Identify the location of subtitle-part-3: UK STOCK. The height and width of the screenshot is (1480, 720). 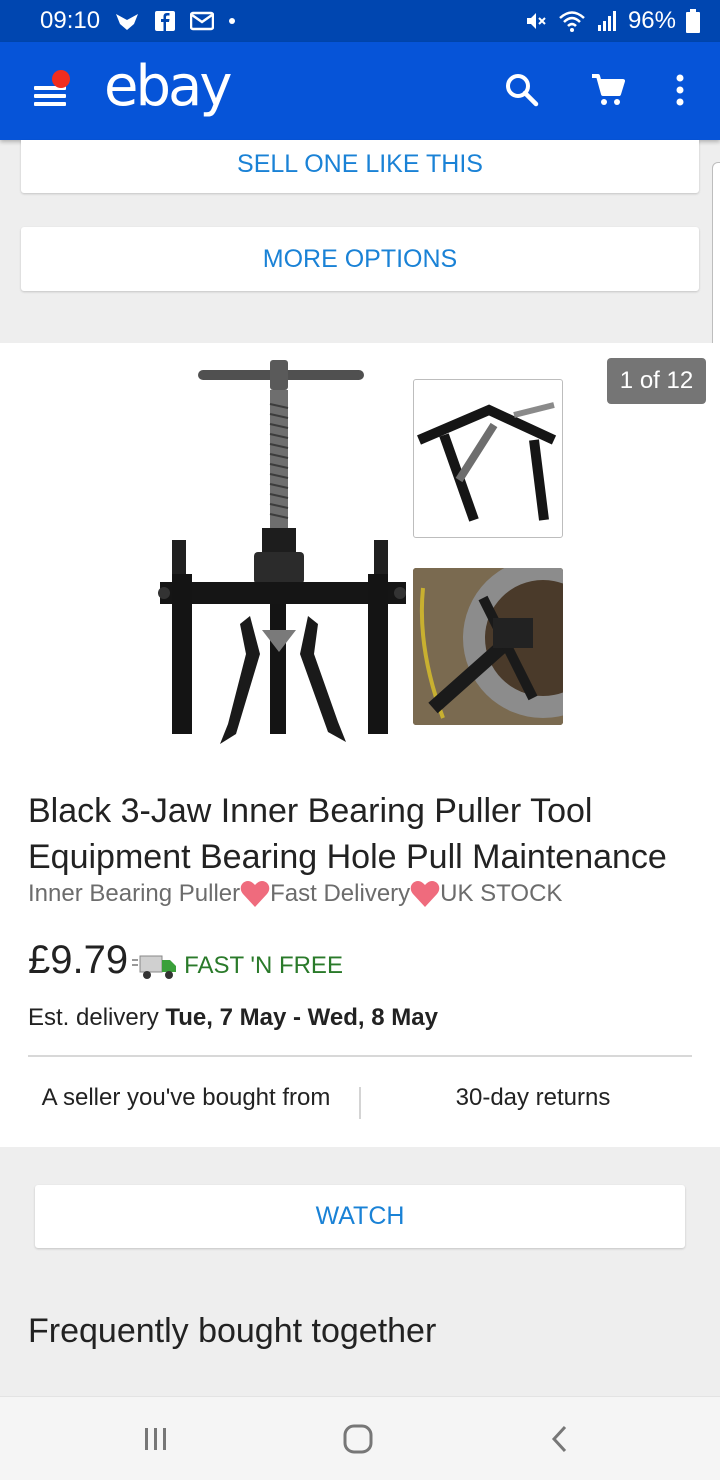
(501, 893).